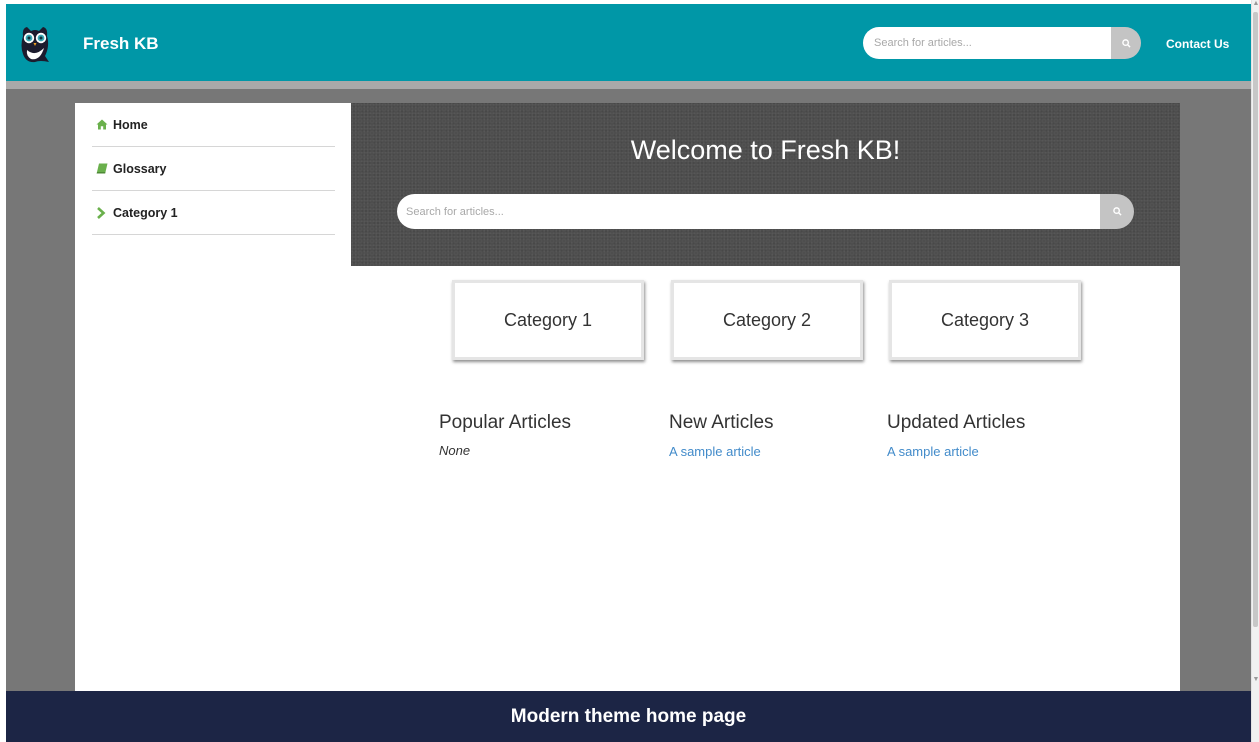  Describe the element at coordinates (103, 168) in the screenshot. I see `book-icon` at that location.